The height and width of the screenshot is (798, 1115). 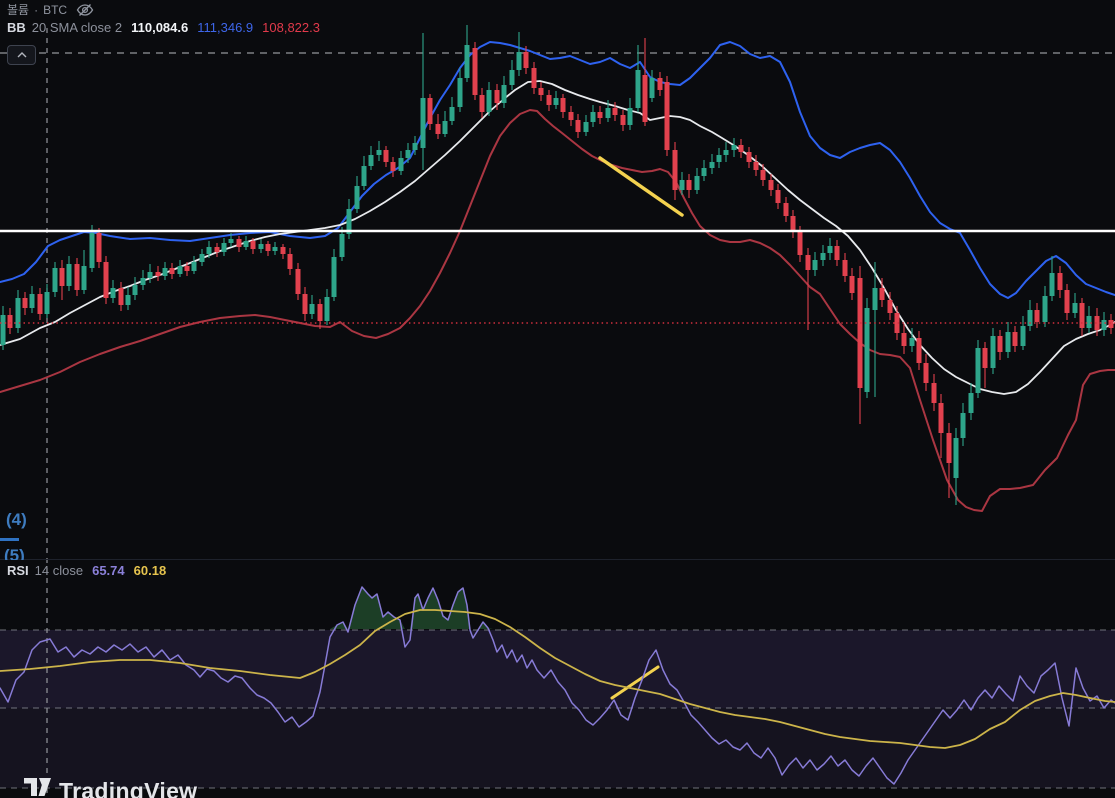 I want to click on pane-divider, so click(x=557, y=559).